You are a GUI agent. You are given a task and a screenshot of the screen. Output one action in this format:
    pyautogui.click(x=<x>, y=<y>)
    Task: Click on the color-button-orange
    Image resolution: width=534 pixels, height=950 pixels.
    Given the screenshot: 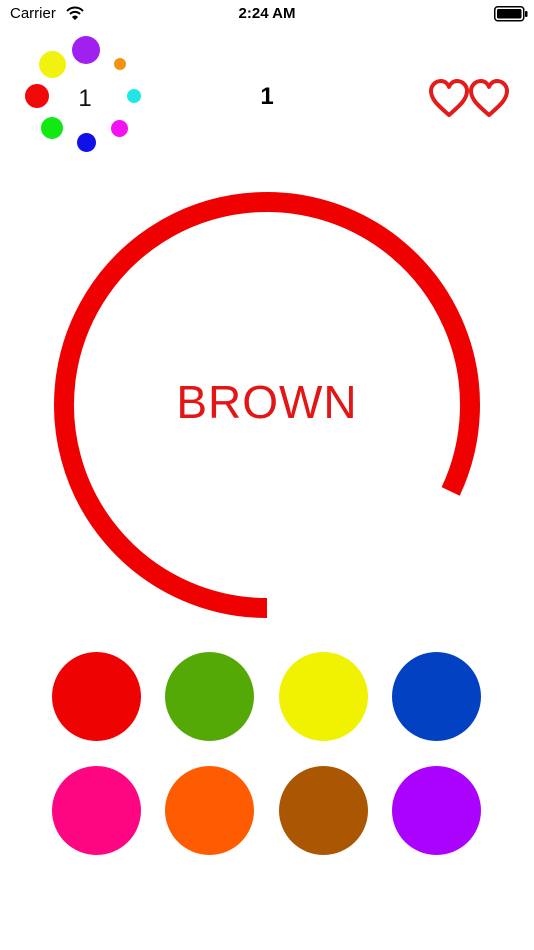 What is the action you would take?
    pyautogui.click(x=209, y=810)
    